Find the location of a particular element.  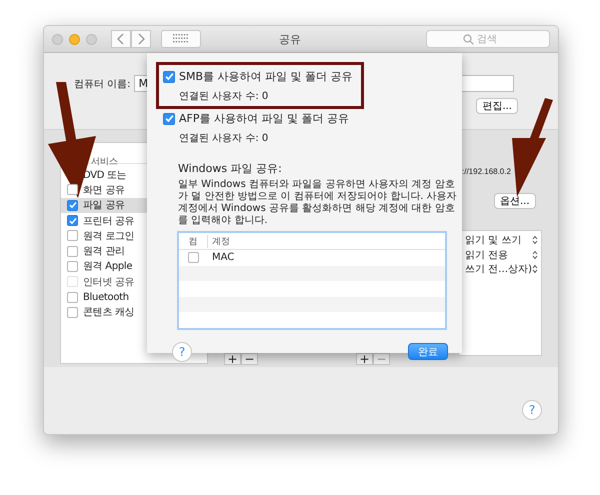

back-button is located at coordinates (121, 39).